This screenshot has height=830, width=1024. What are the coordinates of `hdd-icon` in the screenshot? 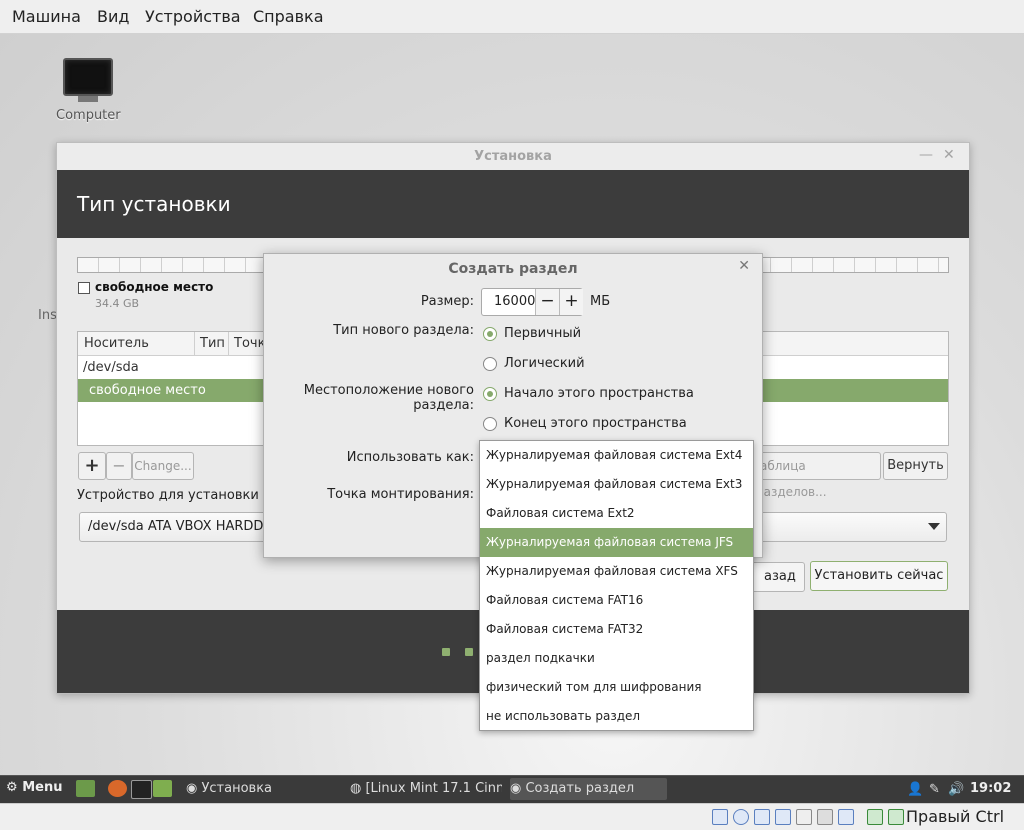 It's located at (720, 817).